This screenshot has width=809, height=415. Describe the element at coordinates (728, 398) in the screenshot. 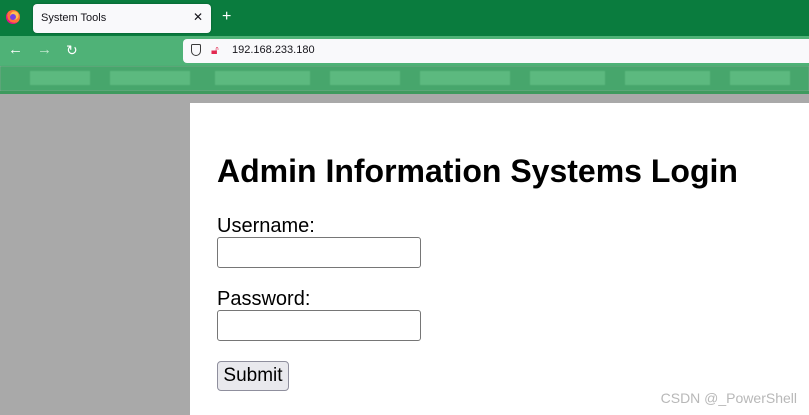

I see `watermark: CSDN @_PowerShell` at that location.